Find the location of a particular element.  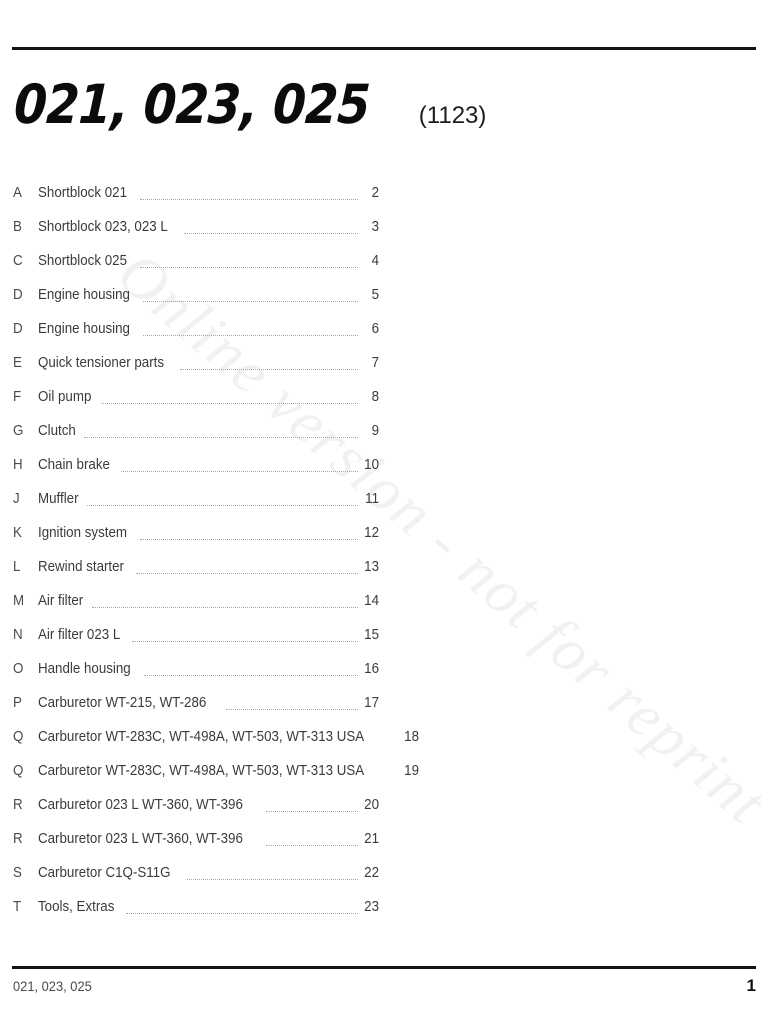

toc-row-page: 2 is located at coordinates (375, 193).